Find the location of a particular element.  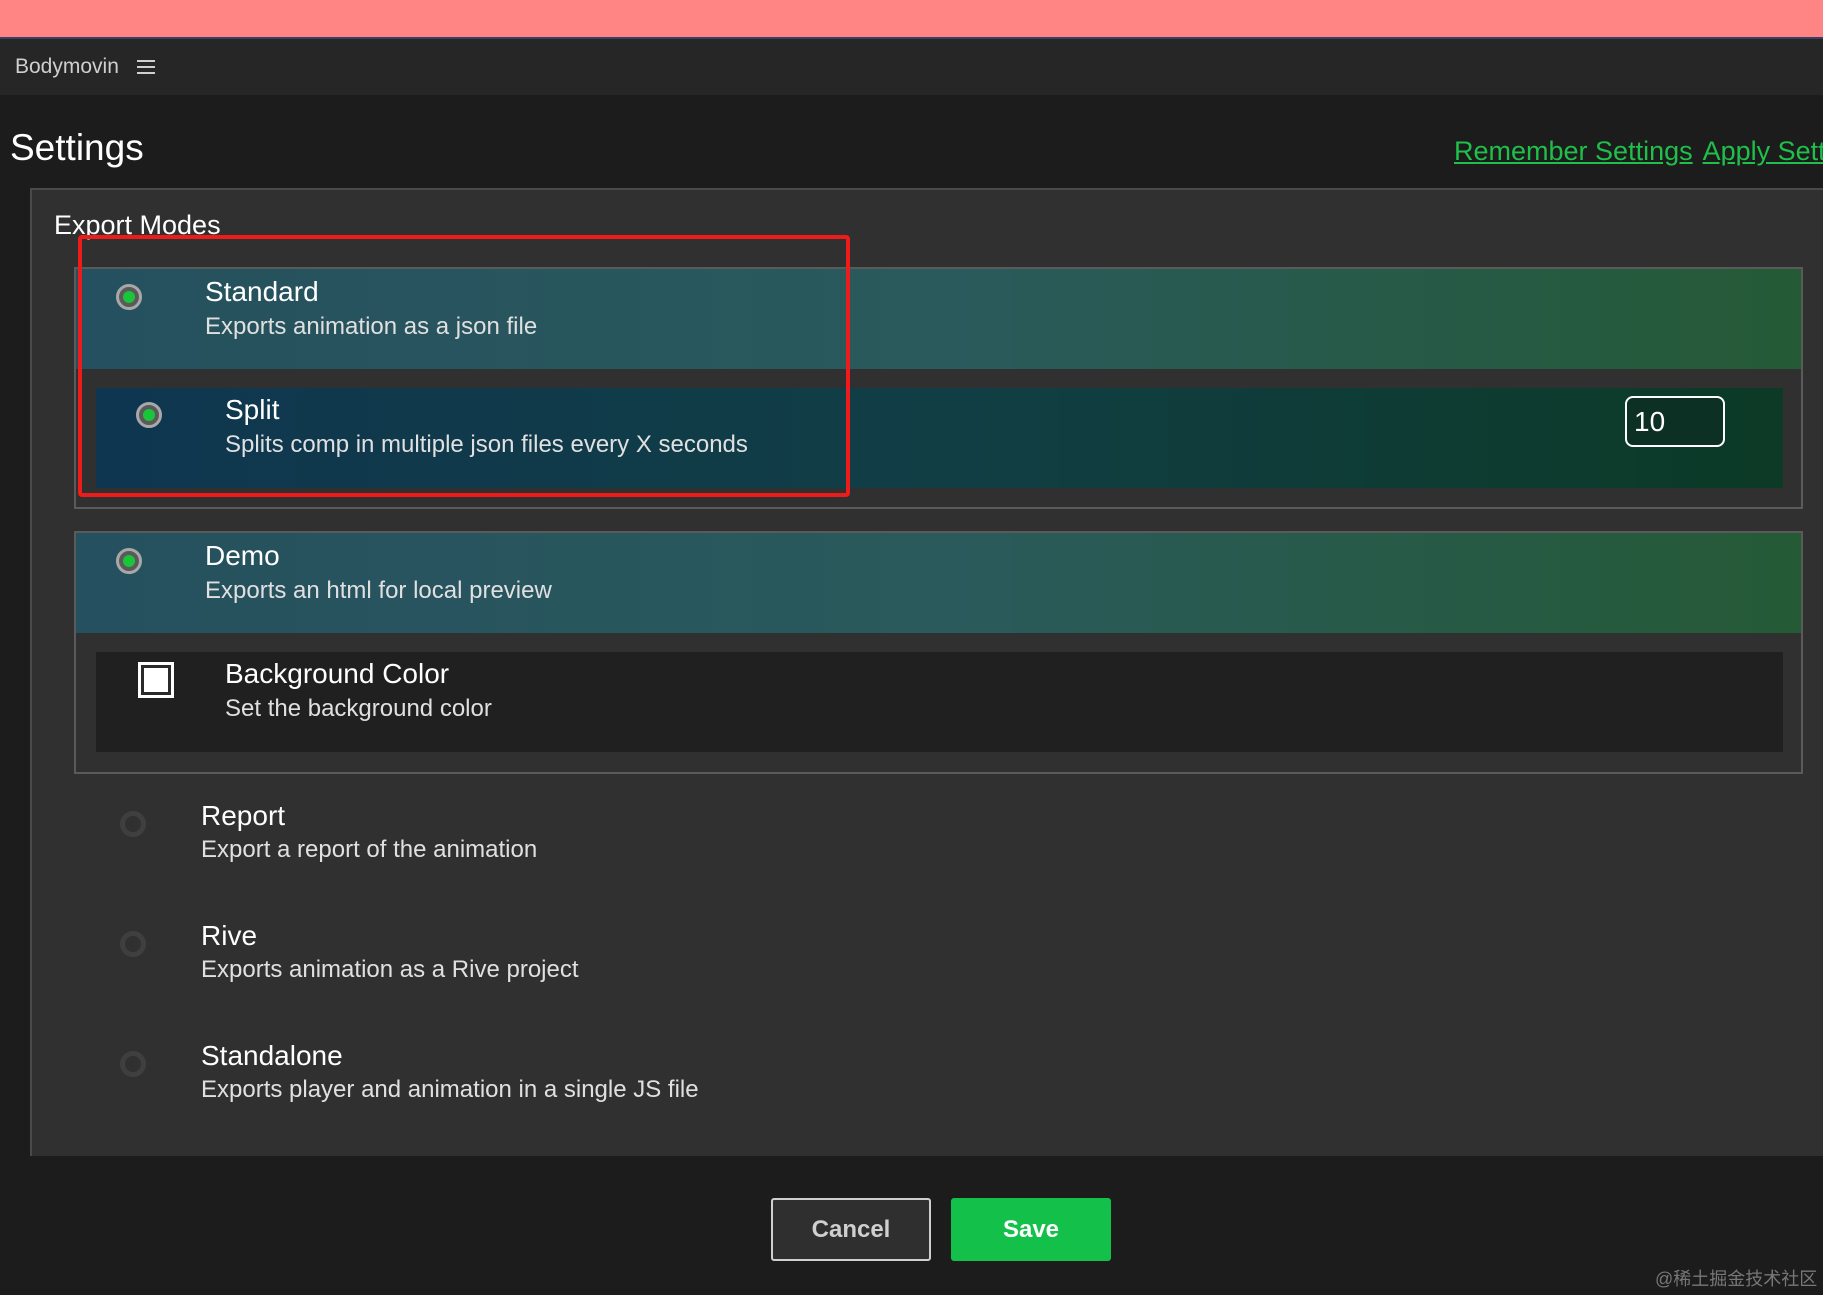

page-title: Settings is located at coordinates (77, 147).